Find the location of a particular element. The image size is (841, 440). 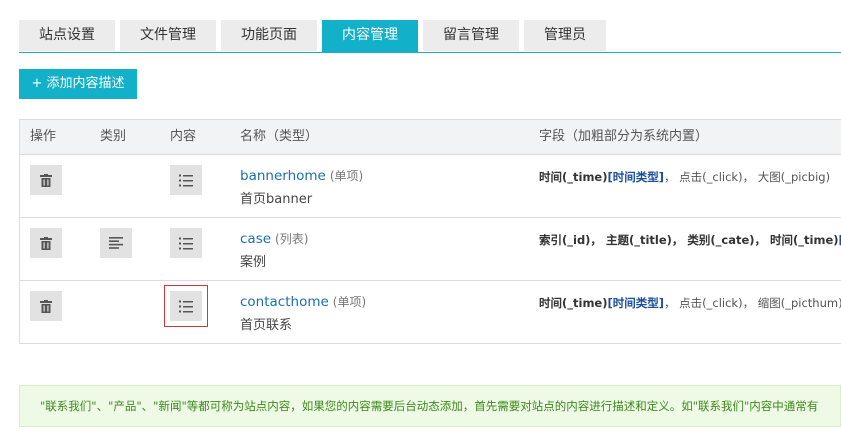

content-fields: 时间(_time)[时间类型]， 点击(_click)， 大图(_picbig) is located at coordinates (690, 177).